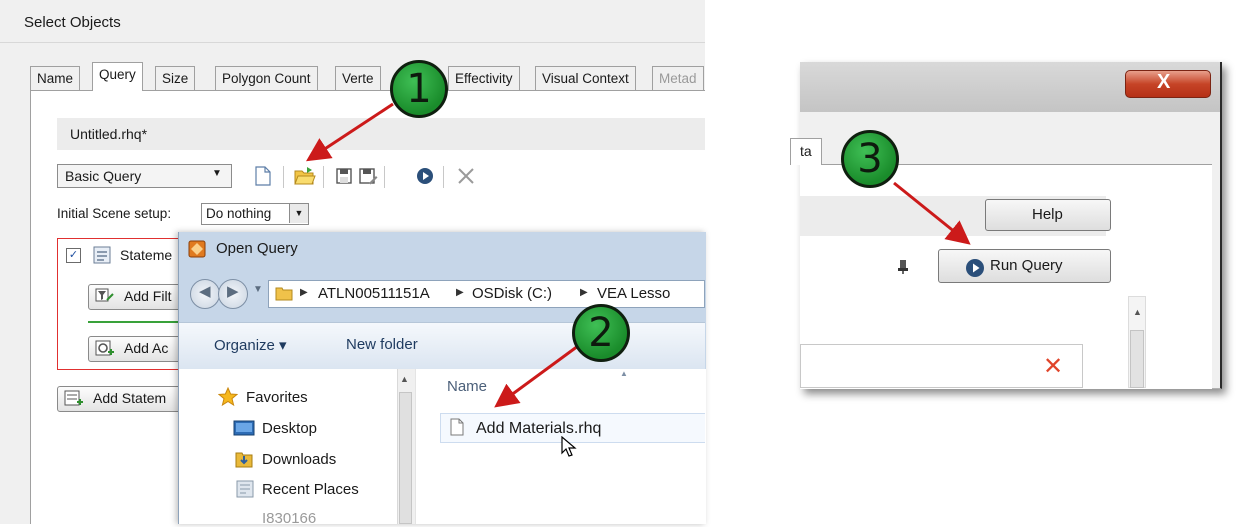 This screenshot has height=527, width=1236. I want to click on add-statement-label: Add Statem, so click(130, 398).